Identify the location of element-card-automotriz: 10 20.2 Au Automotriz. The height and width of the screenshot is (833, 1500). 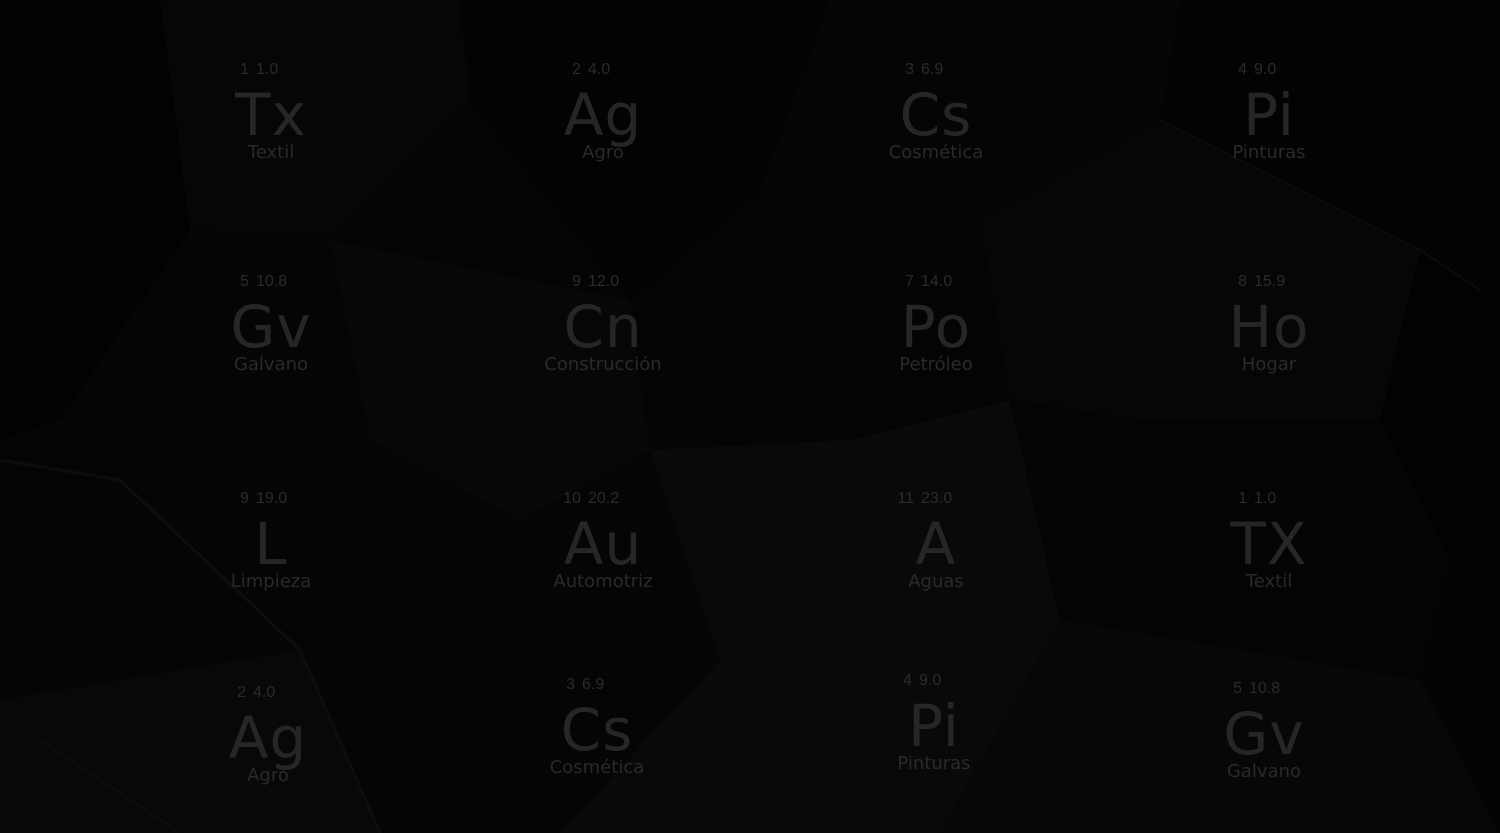
(603, 541).